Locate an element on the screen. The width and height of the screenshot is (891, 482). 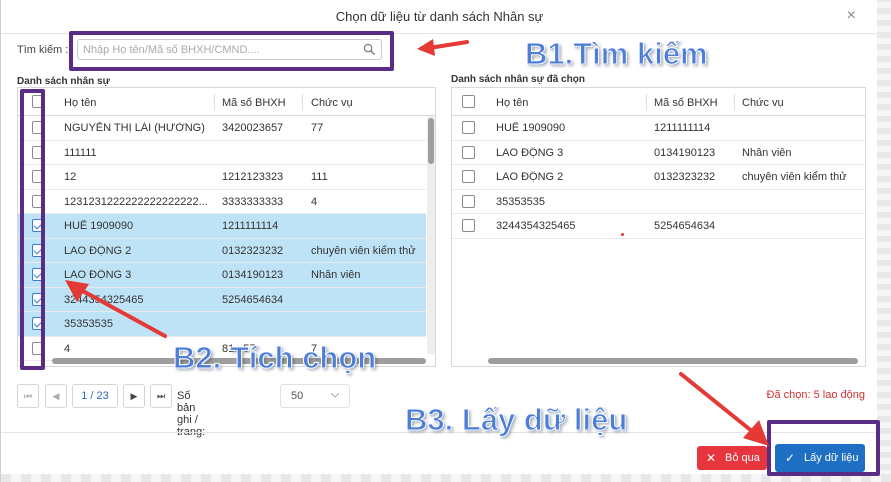
cell-name: 111111 is located at coordinates (80, 152).